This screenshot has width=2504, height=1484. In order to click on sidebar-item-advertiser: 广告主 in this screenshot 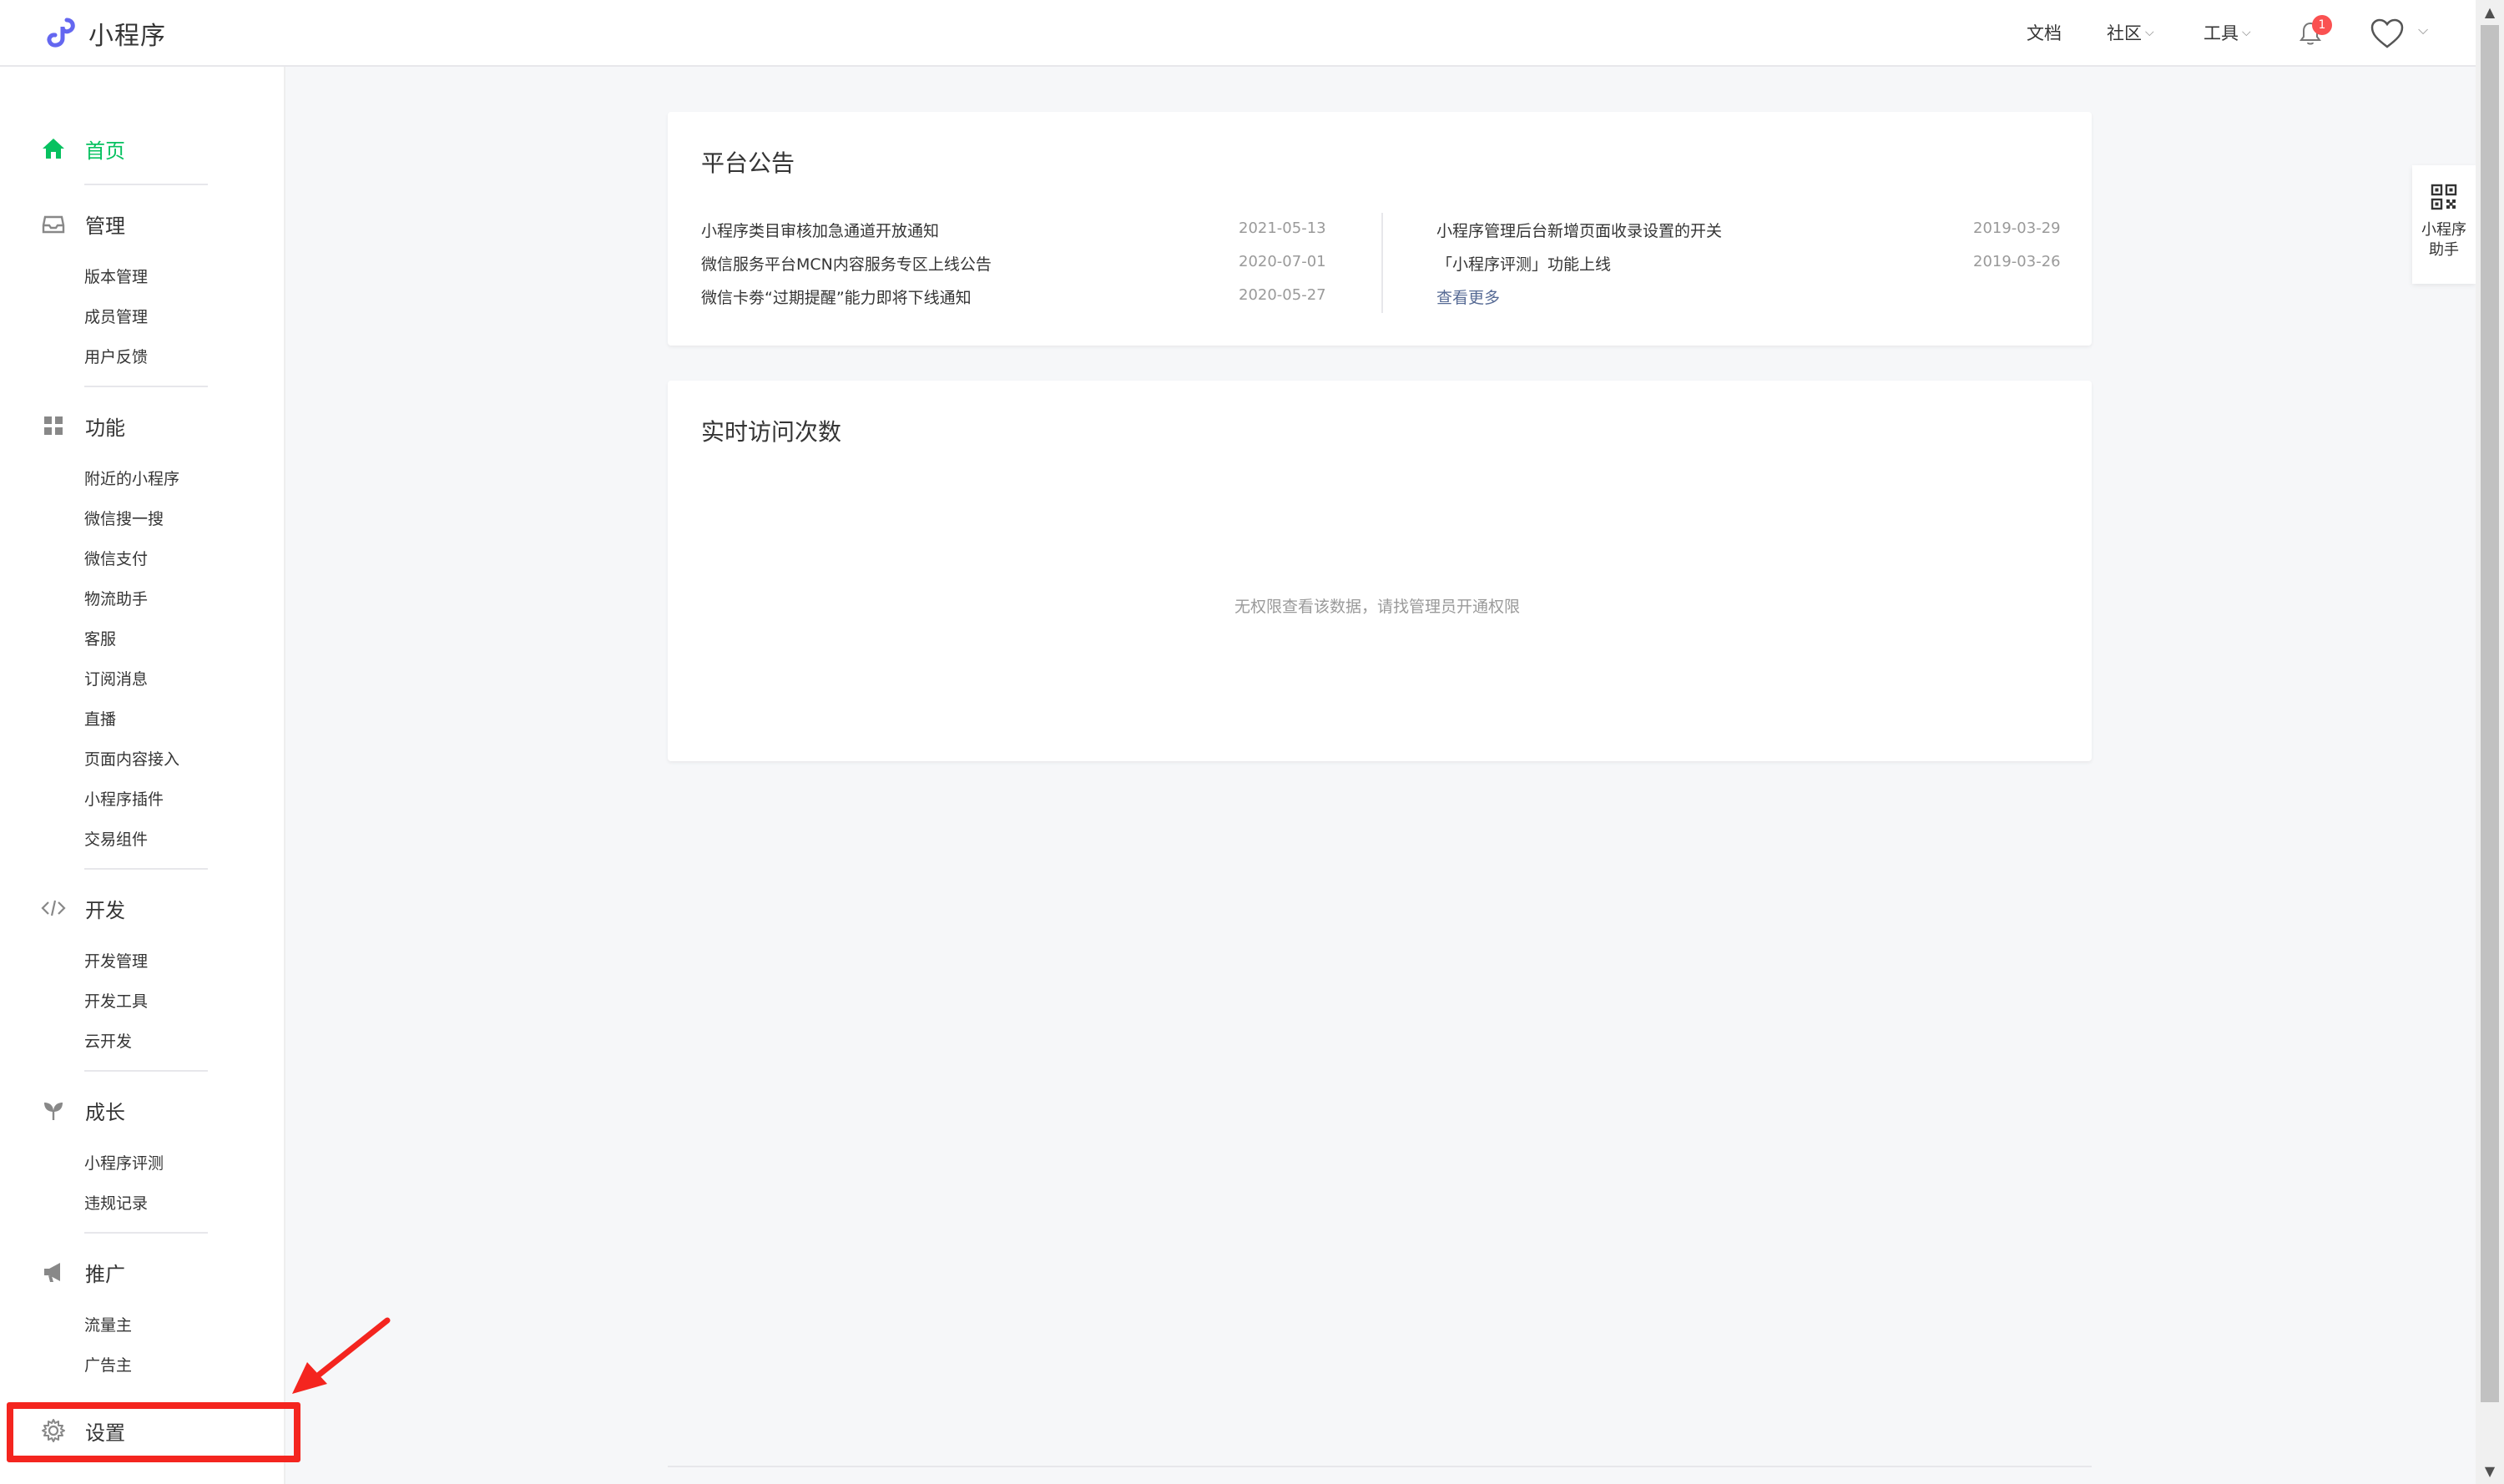, I will do `click(108, 1365)`.